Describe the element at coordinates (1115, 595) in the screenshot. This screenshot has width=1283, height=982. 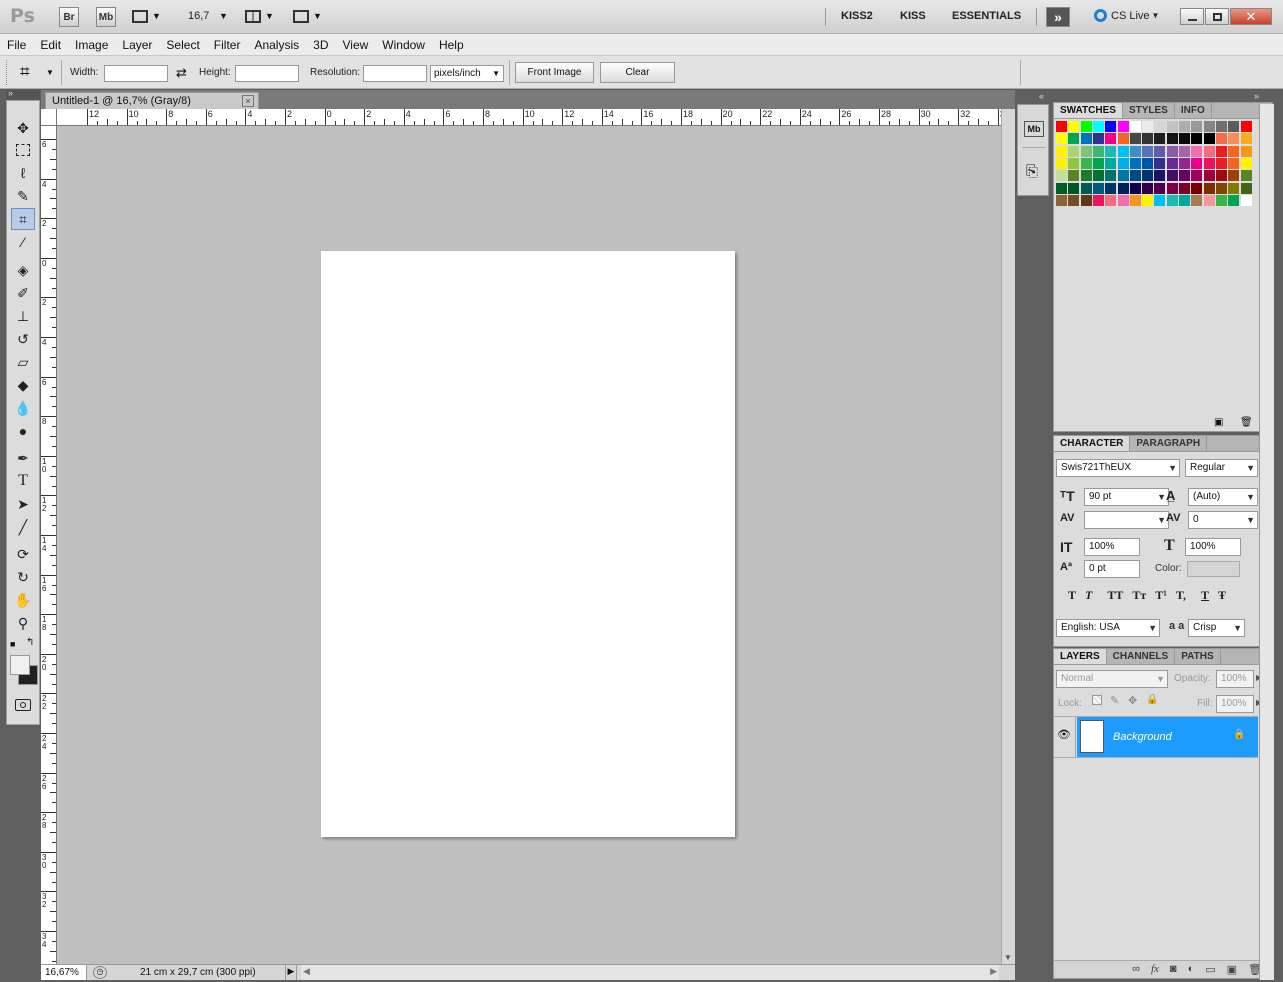
I see `all-caps-button: TT` at that location.